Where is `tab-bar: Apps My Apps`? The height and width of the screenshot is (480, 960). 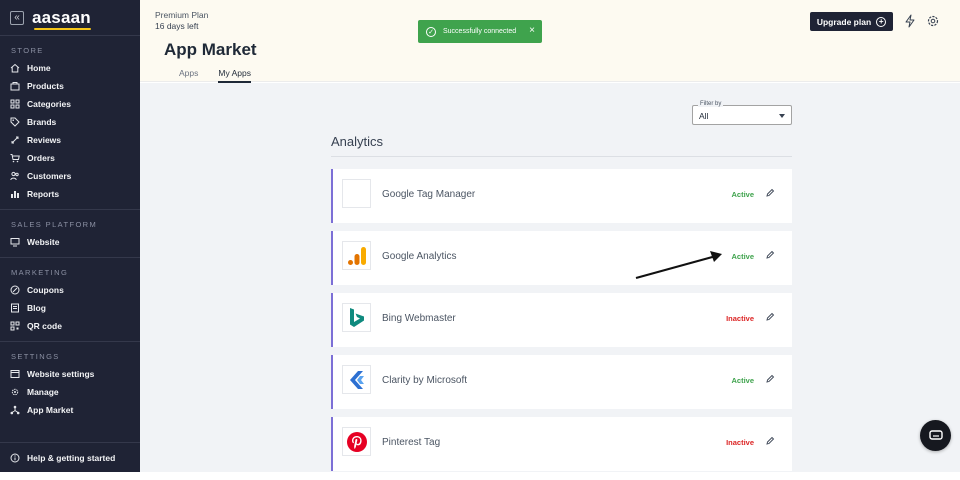
tab-bar: Apps My Apps is located at coordinates (215, 75).